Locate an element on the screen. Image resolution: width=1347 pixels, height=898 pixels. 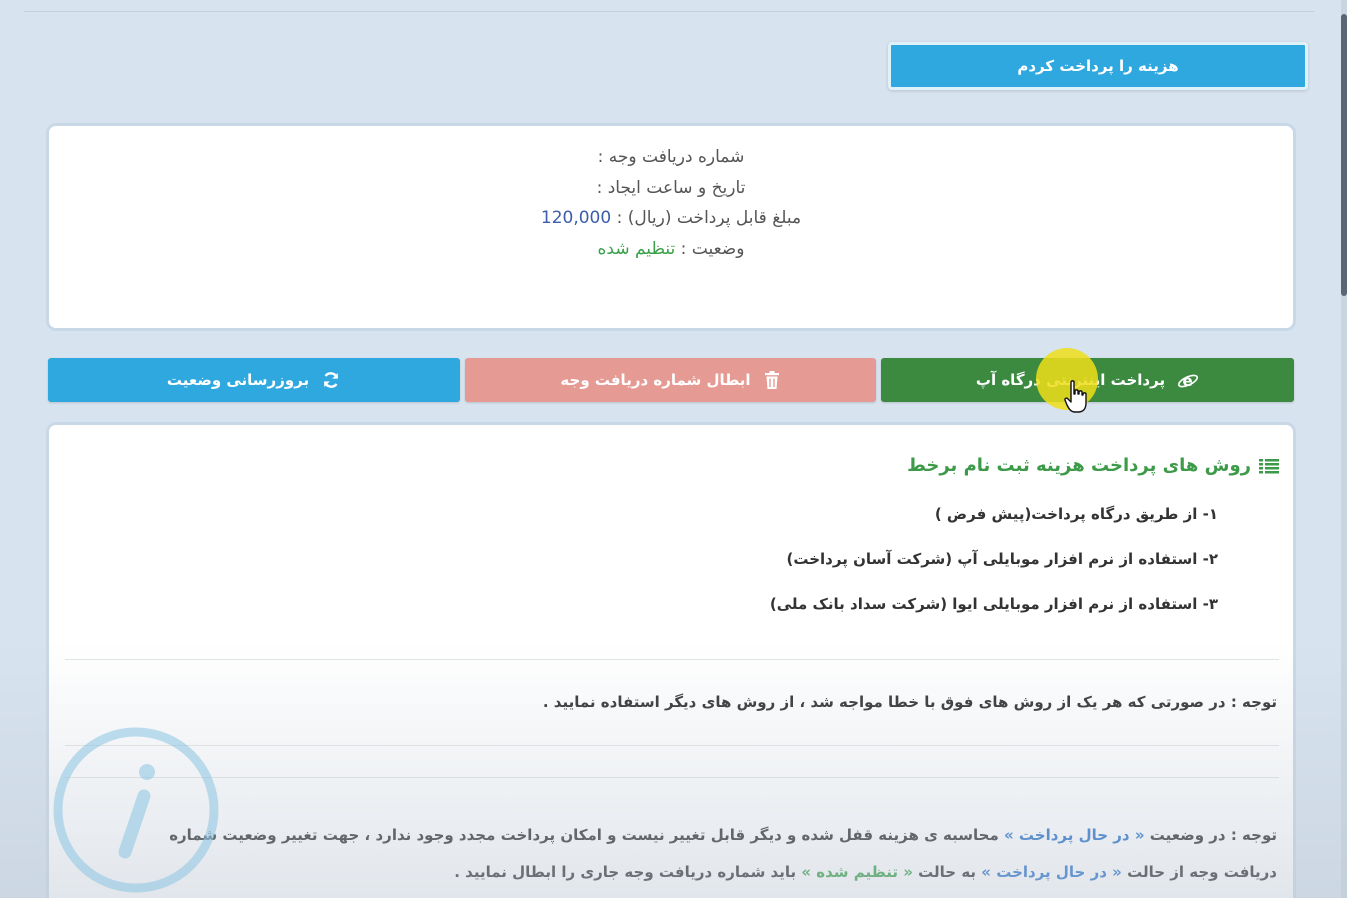
status-row: وضعیت : تنظیم شده is located at coordinates (671, 249).